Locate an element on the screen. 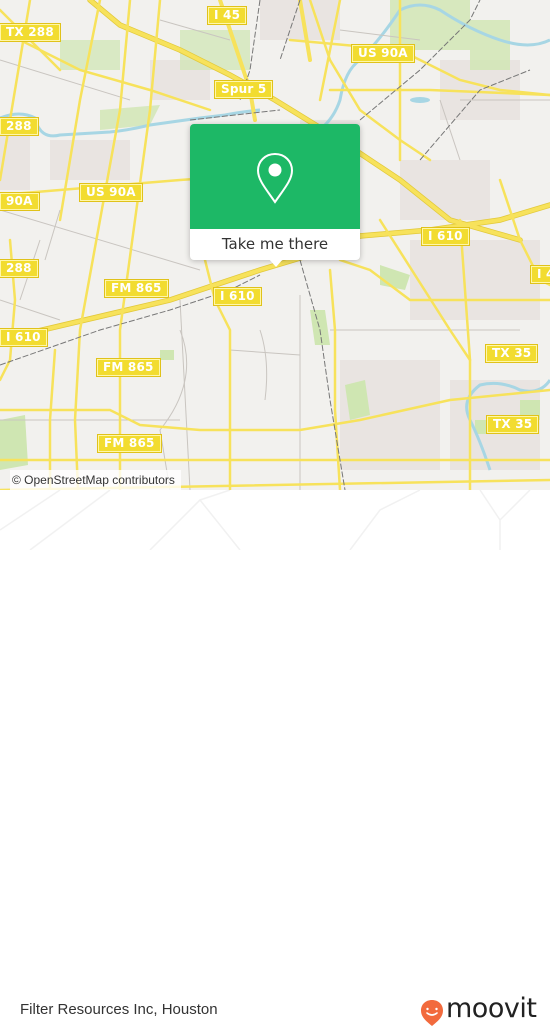 The image size is (550, 1027). moovit-wordmark: moovit is located at coordinates (491, 1008).